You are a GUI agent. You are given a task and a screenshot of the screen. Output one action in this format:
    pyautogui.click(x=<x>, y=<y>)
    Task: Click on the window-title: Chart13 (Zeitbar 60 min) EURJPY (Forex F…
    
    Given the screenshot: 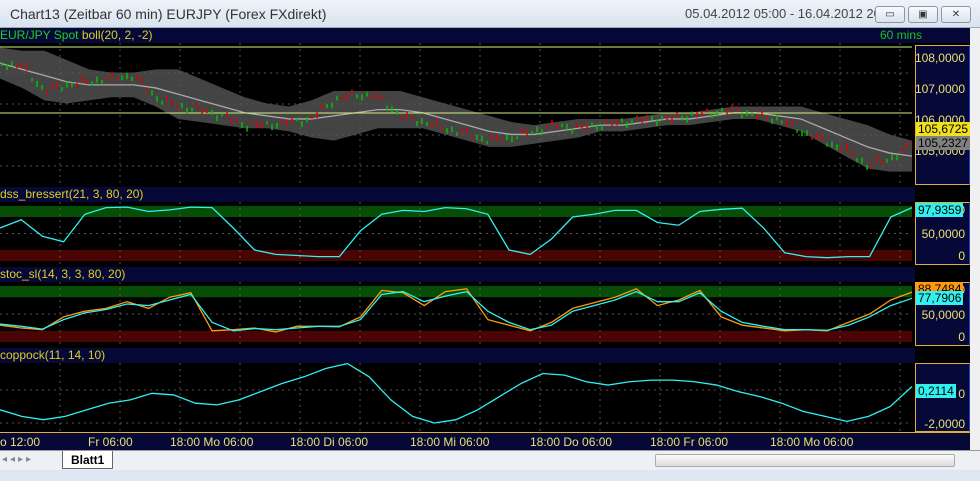 What is the action you would take?
    pyautogui.click(x=168, y=14)
    